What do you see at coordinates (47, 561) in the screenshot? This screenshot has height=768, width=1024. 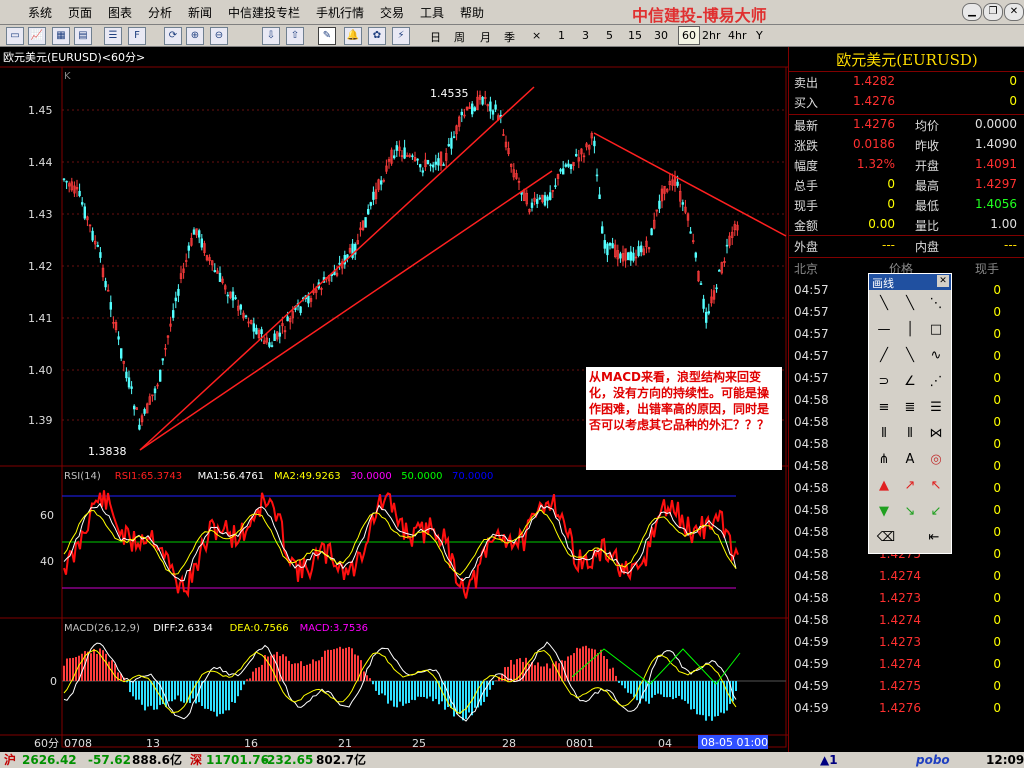 I see `rsi-tick-label: 40` at bounding box center [47, 561].